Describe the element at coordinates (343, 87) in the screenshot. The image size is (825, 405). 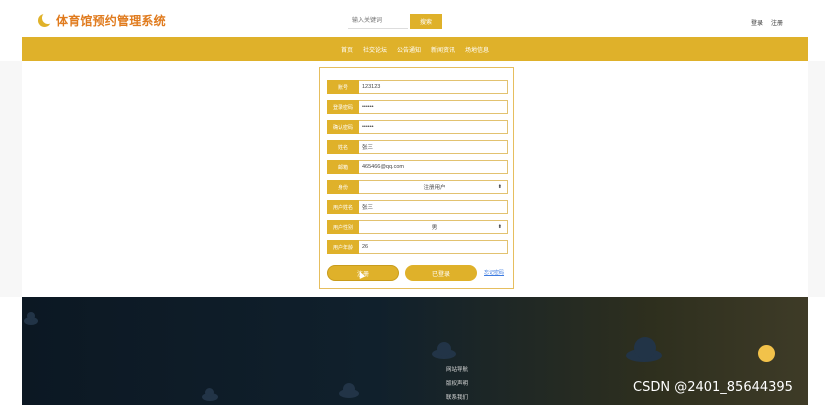
I see `field-label: 账号` at that location.